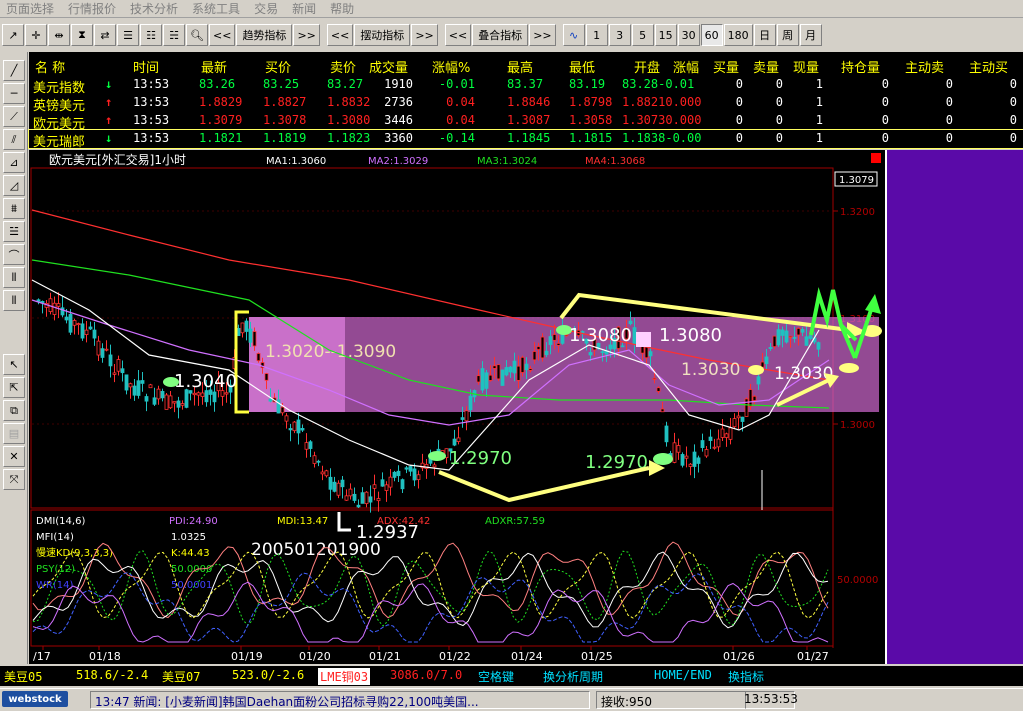  Describe the element at coordinates (340, 35) in the screenshot. I see `swing-prev-button: <<` at that location.